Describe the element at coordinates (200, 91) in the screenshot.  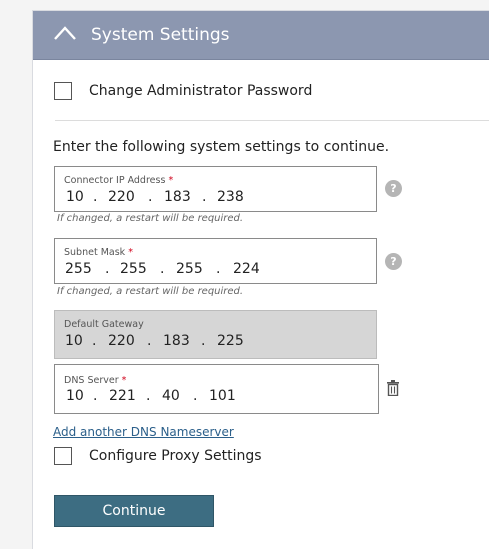
I see `change-password-label: Change Administrator Password` at that location.